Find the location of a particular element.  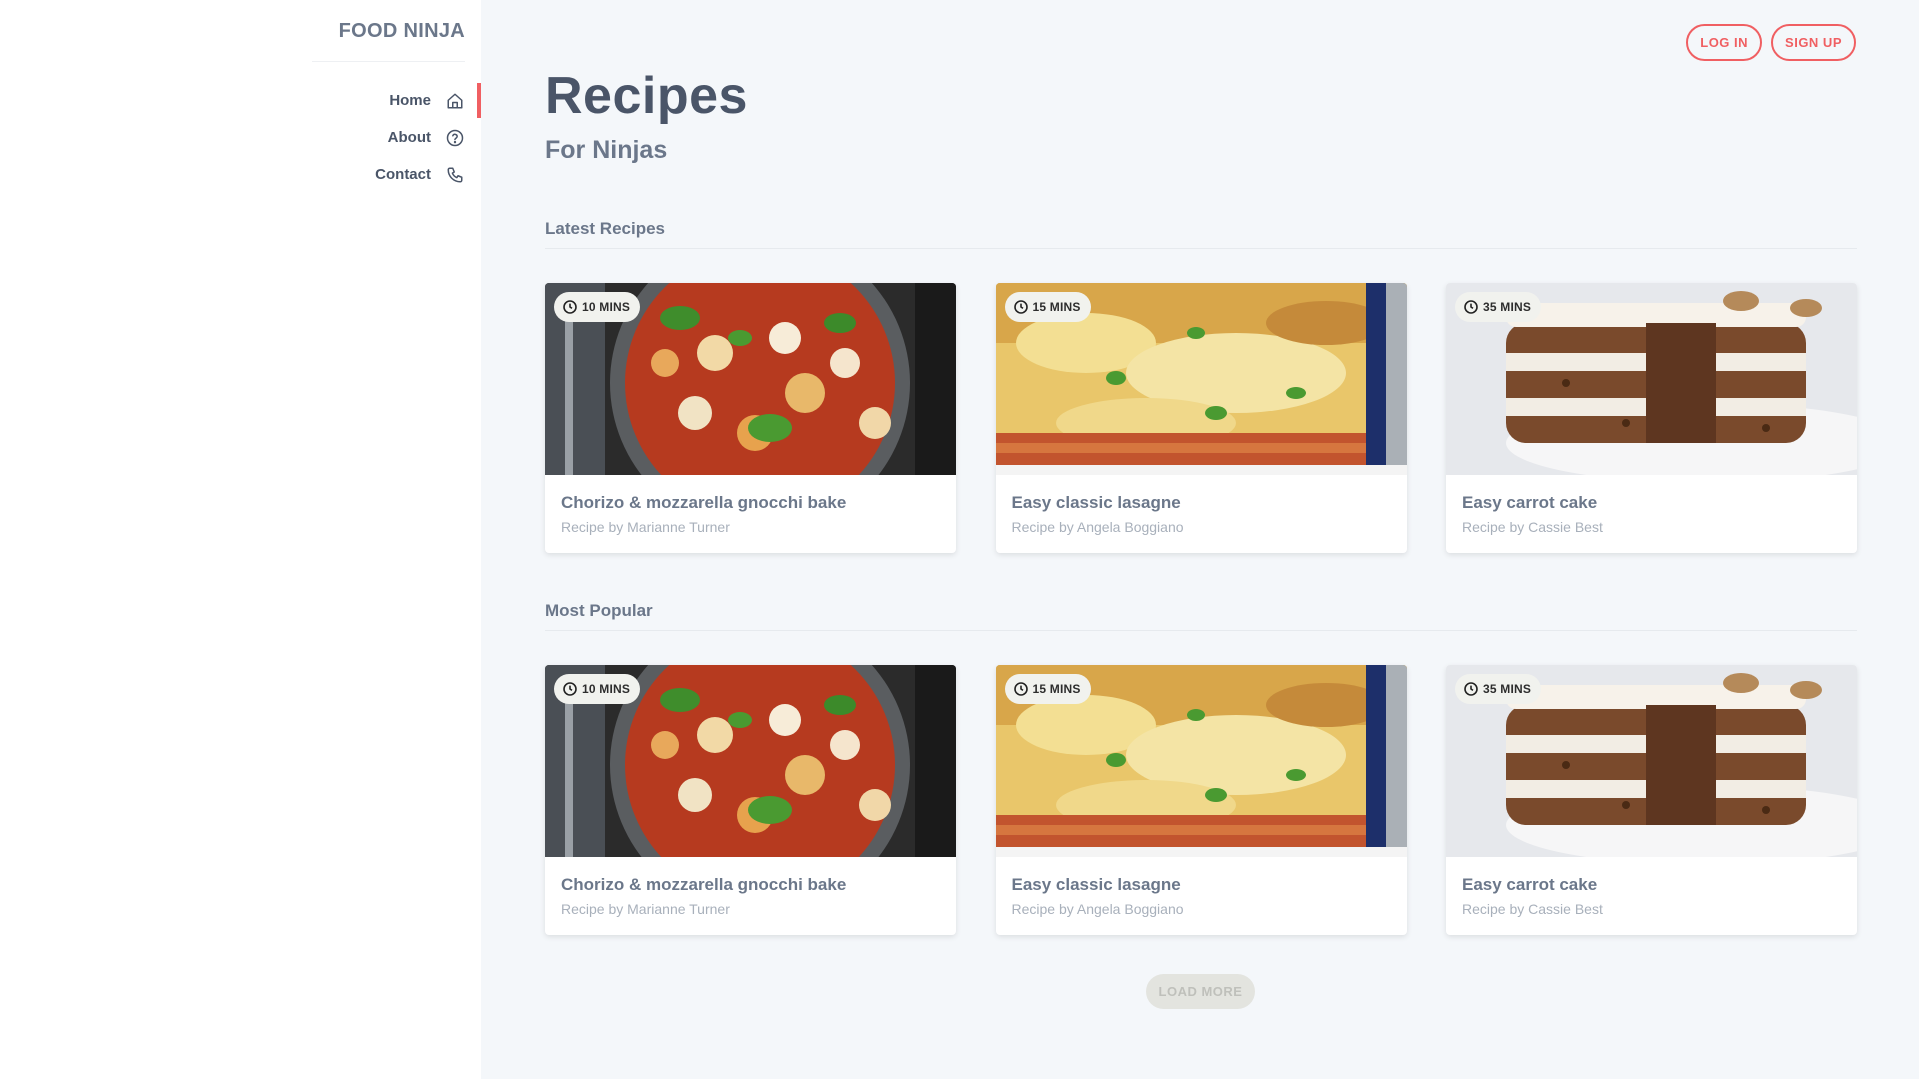

page-title: Recipes is located at coordinates (646, 96).